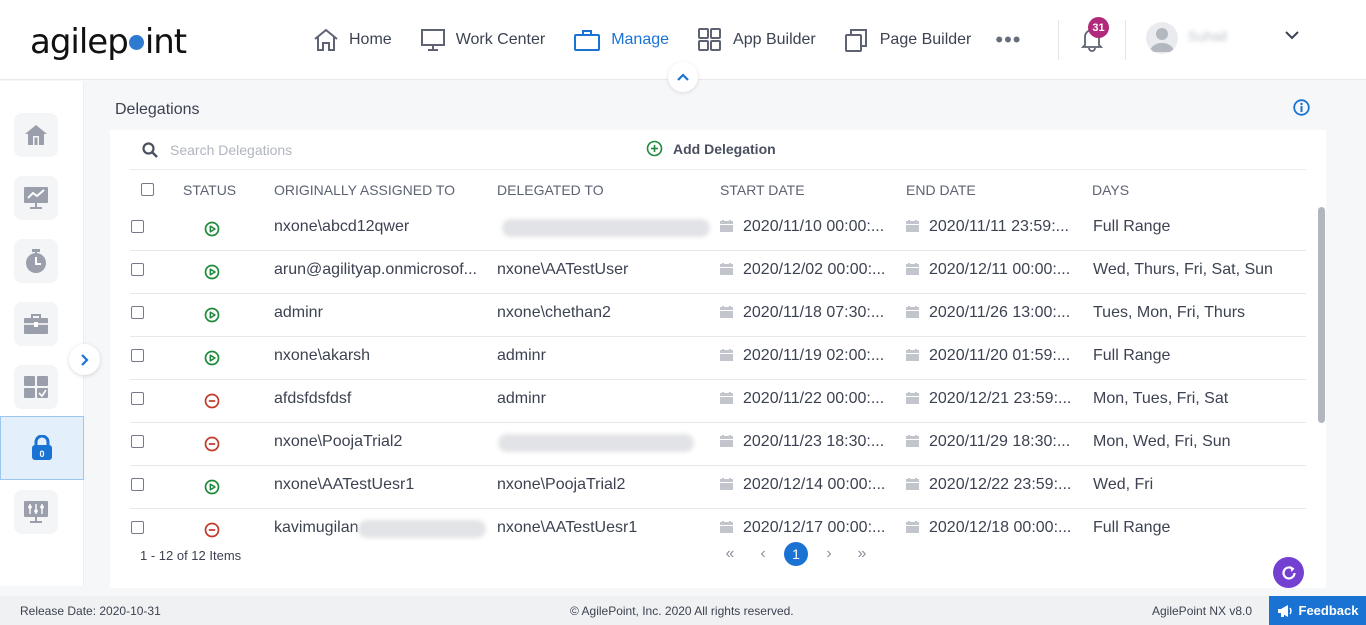  Describe the element at coordinates (774, 39) in the screenshot. I see `nav-app-builder-label: App Builder` at that location.